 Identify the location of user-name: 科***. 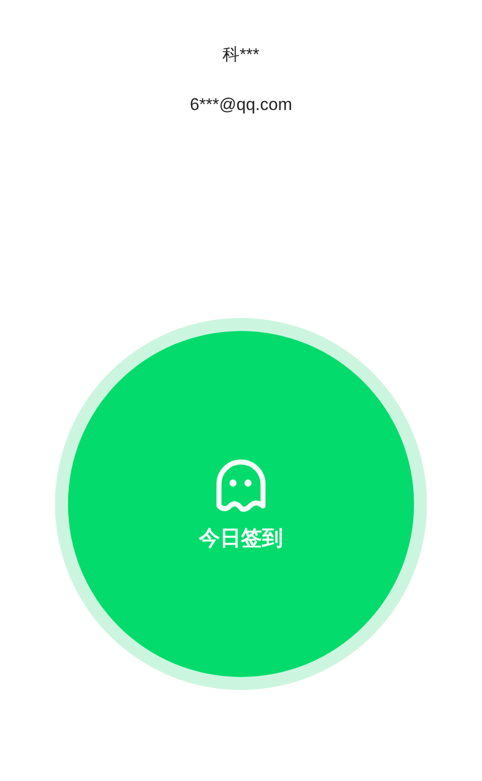
(241, 55).